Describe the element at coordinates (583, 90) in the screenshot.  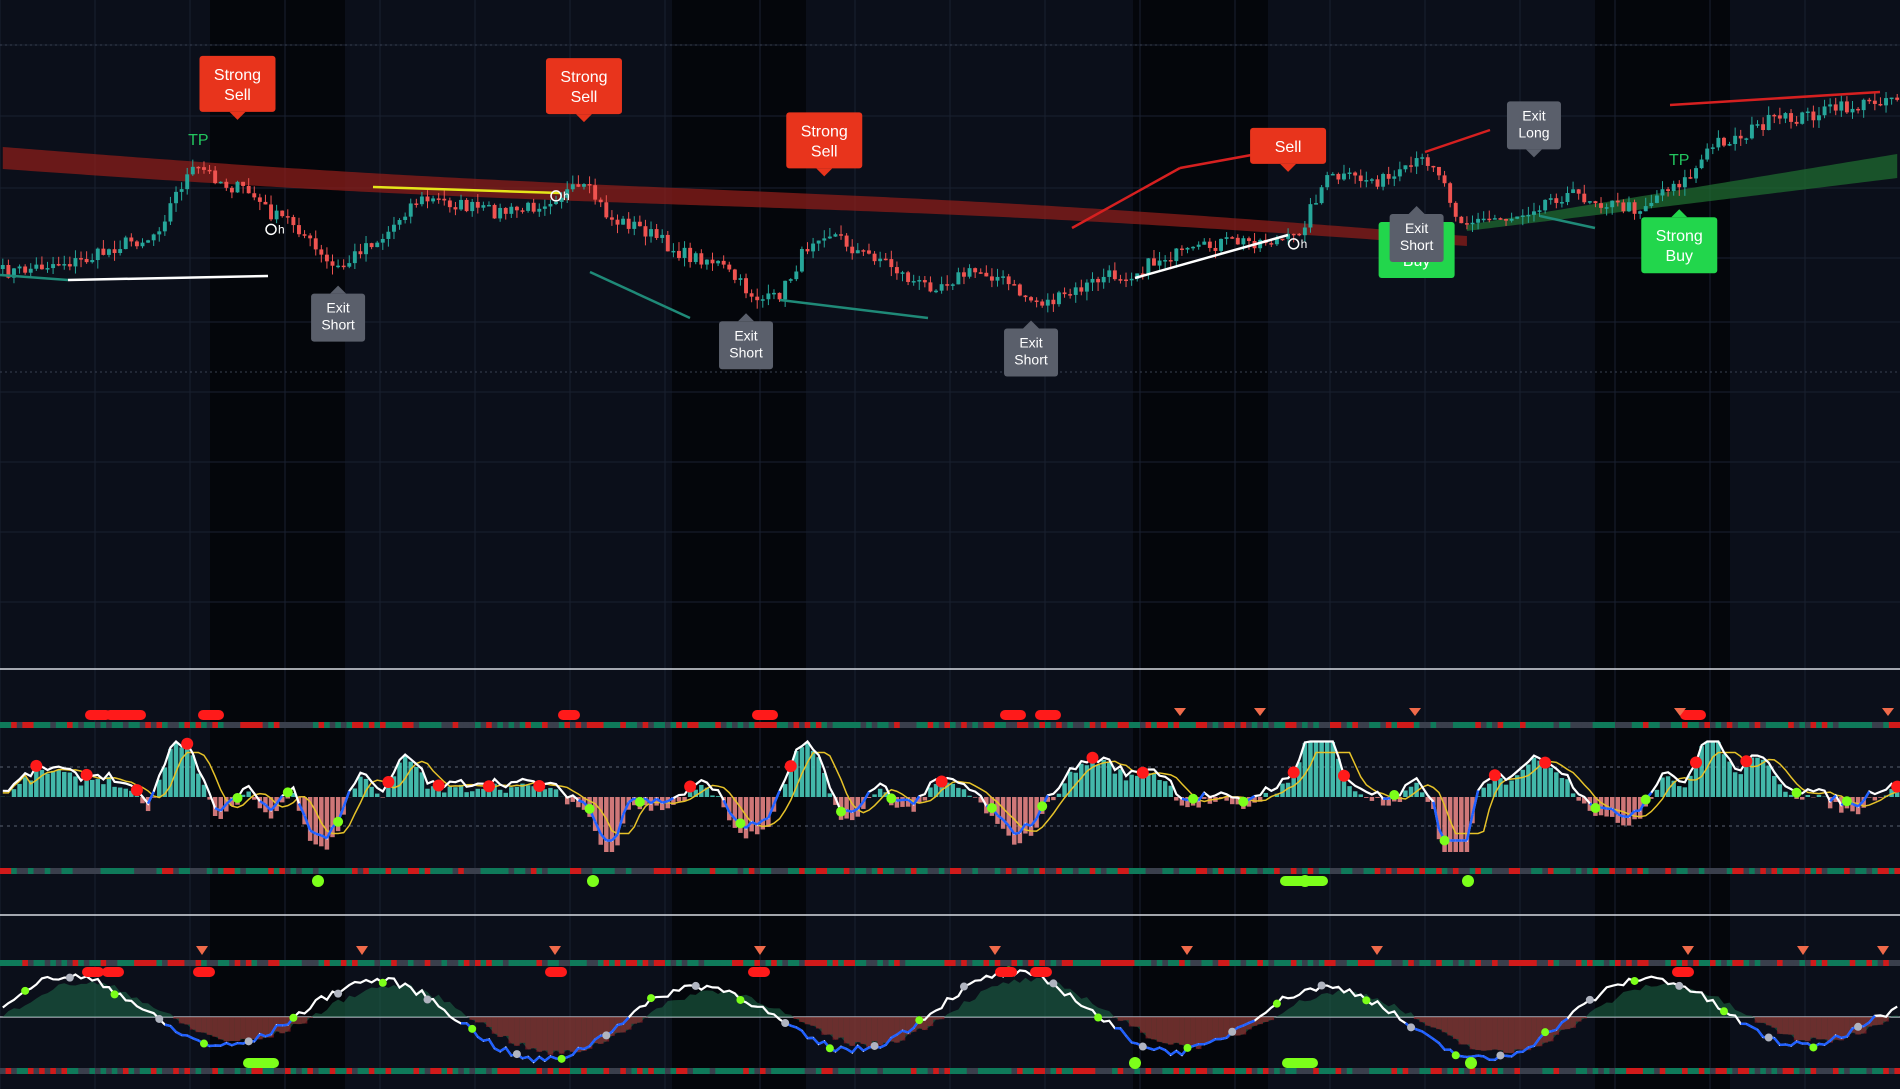
I see `signal-label-sell: StrongSell` at that location.